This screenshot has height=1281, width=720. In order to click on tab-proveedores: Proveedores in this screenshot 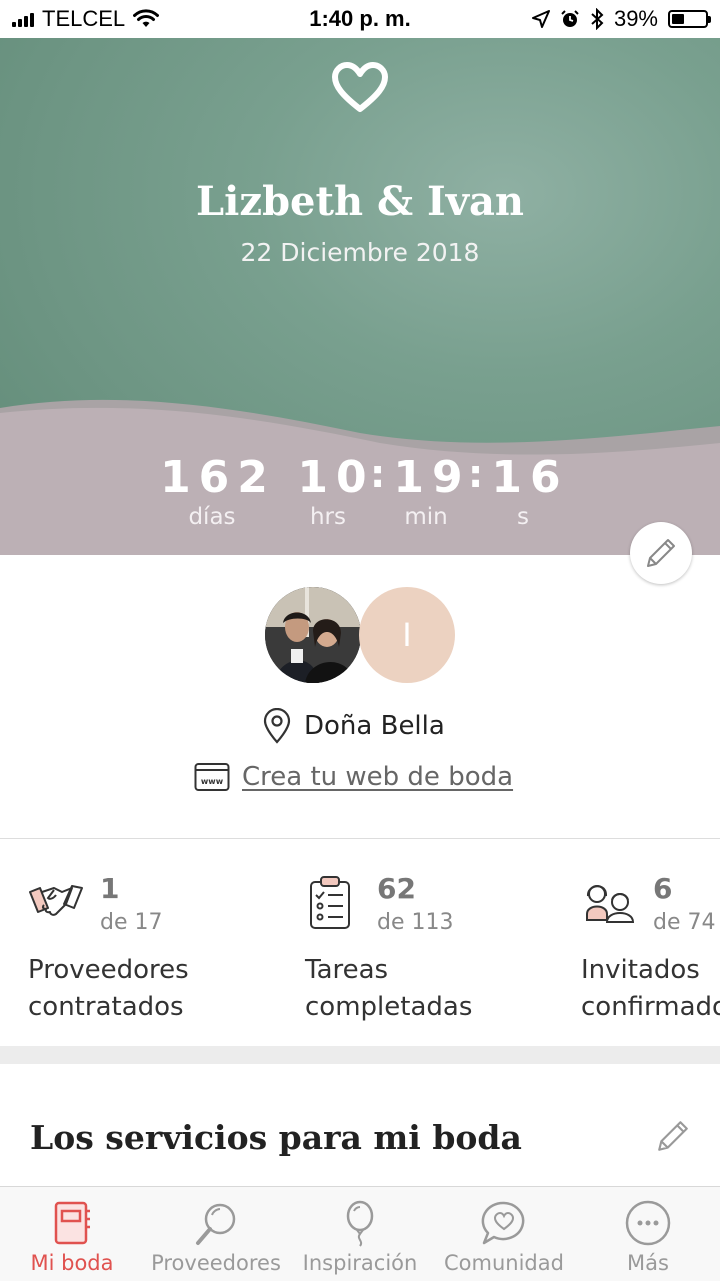, I will do `click(216, 1234)`.